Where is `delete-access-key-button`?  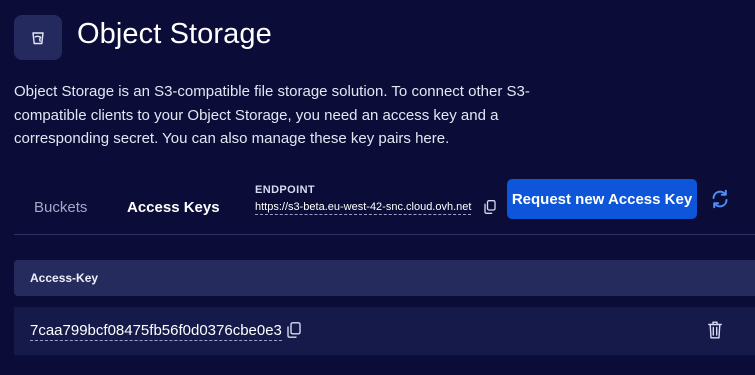
delete-access-key-button is located at coordinates (715, 330).